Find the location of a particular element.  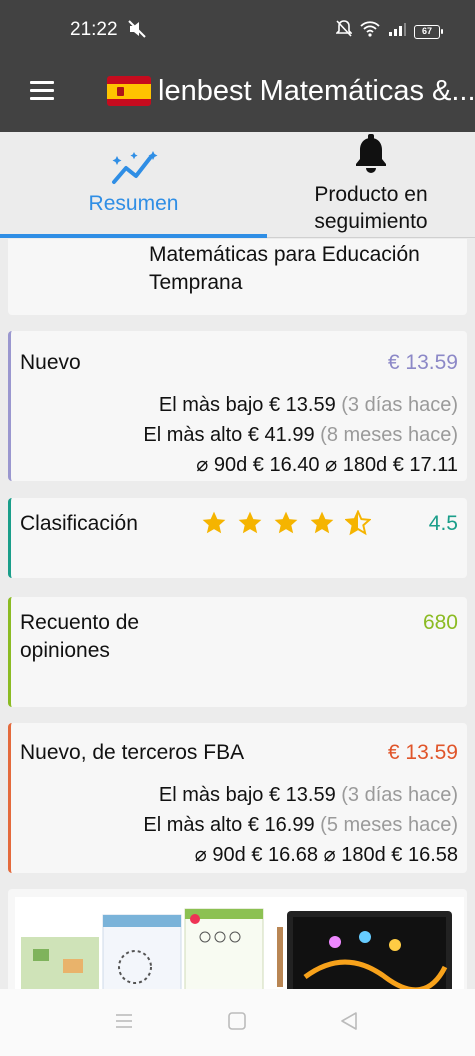

wifi-icon is located at coordinates (370, 31).